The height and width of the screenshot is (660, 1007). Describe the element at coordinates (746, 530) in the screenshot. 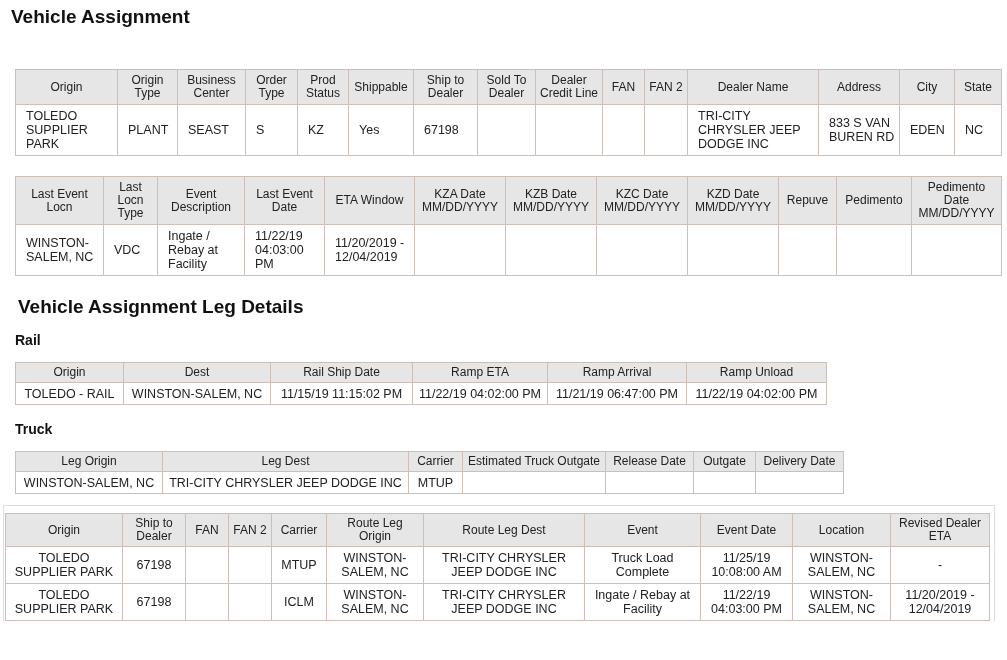

I see `column-header: Event Date` at that location.